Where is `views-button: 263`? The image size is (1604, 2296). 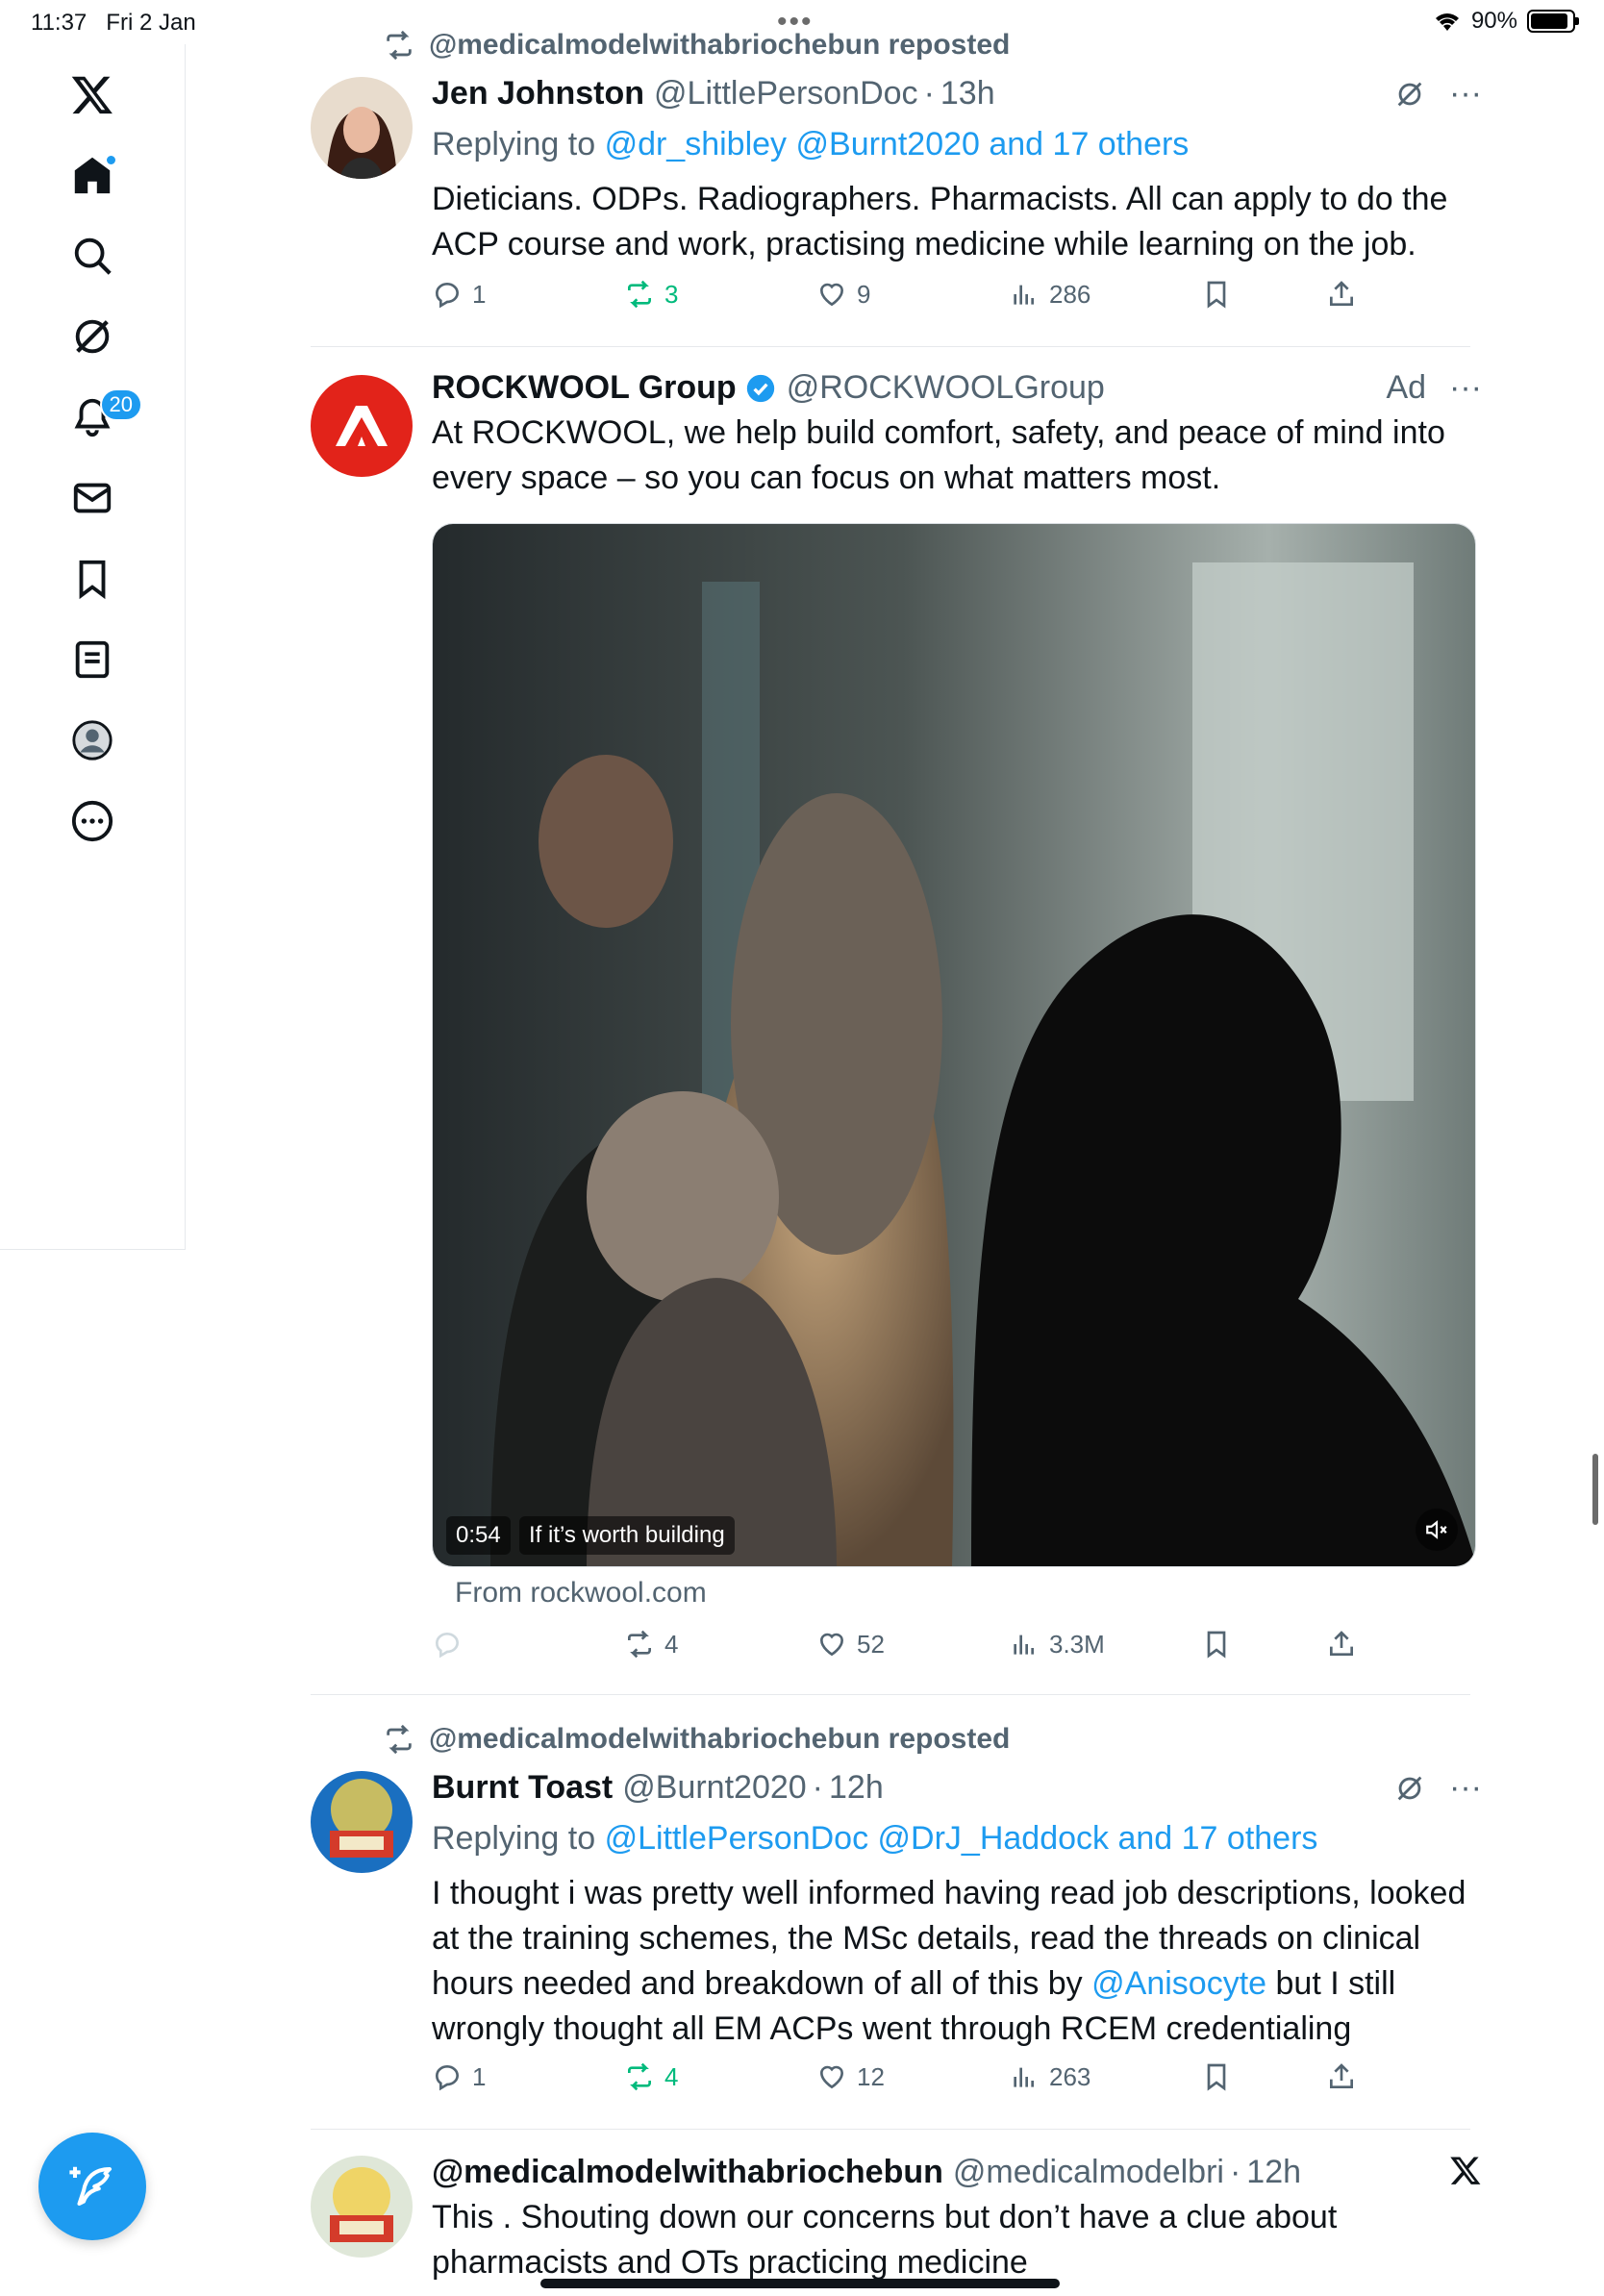
views-button: 263 is located at coordinates (1049, 2076).